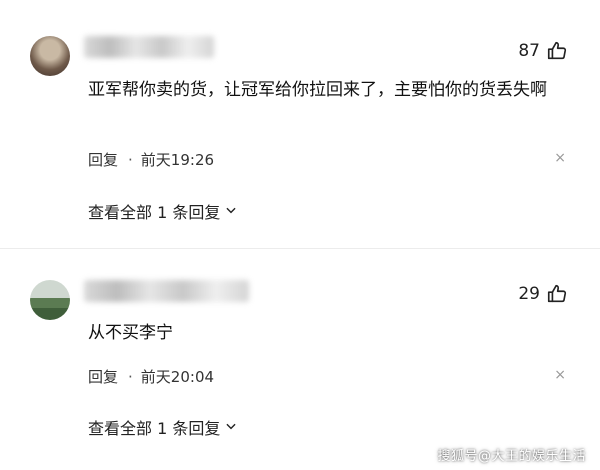 This screenshot has height=470, width=600. Describe the element at coordinates (177, 160) in the screenshot. I see `timestamp: 前天19:26` at that location.